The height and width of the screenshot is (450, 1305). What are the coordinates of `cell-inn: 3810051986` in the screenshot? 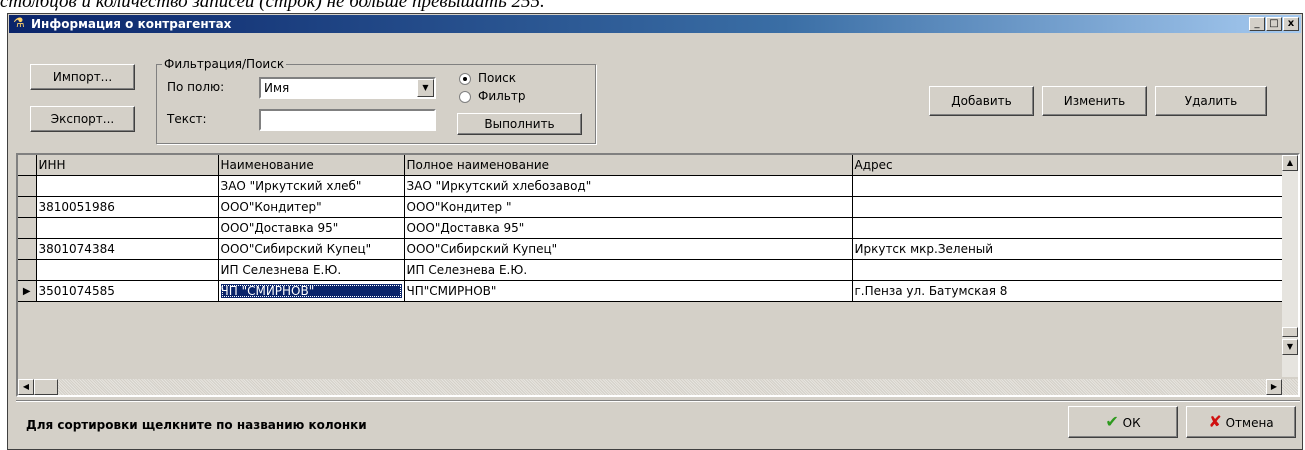 It's located at (127, 207).